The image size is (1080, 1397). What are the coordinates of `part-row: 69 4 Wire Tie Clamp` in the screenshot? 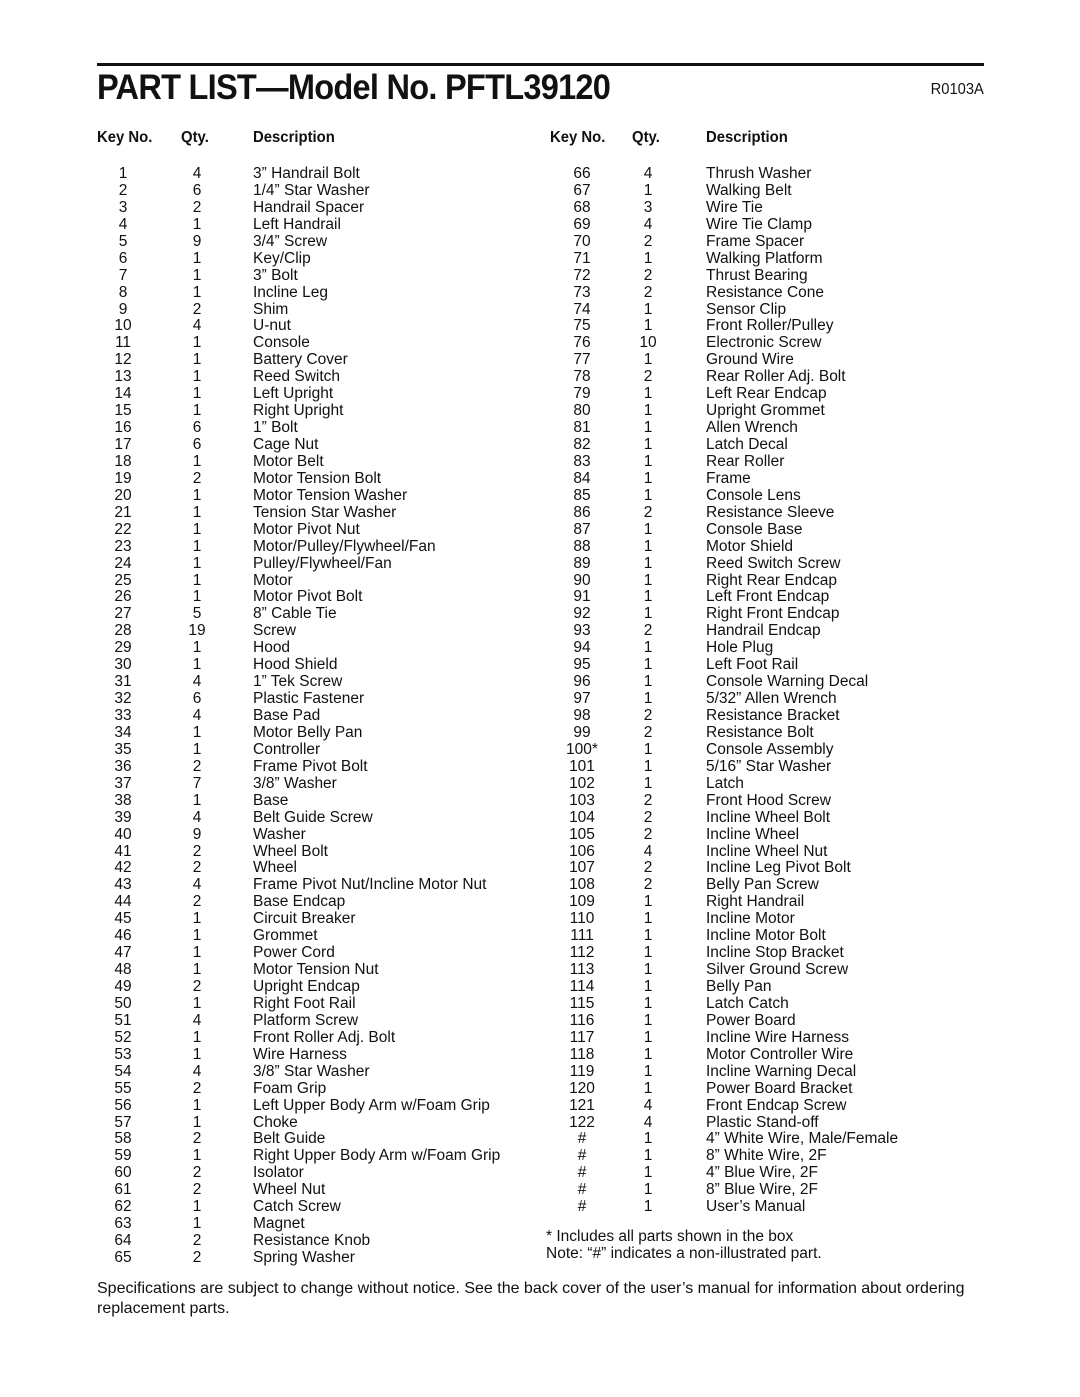 It's located at (770, 224).